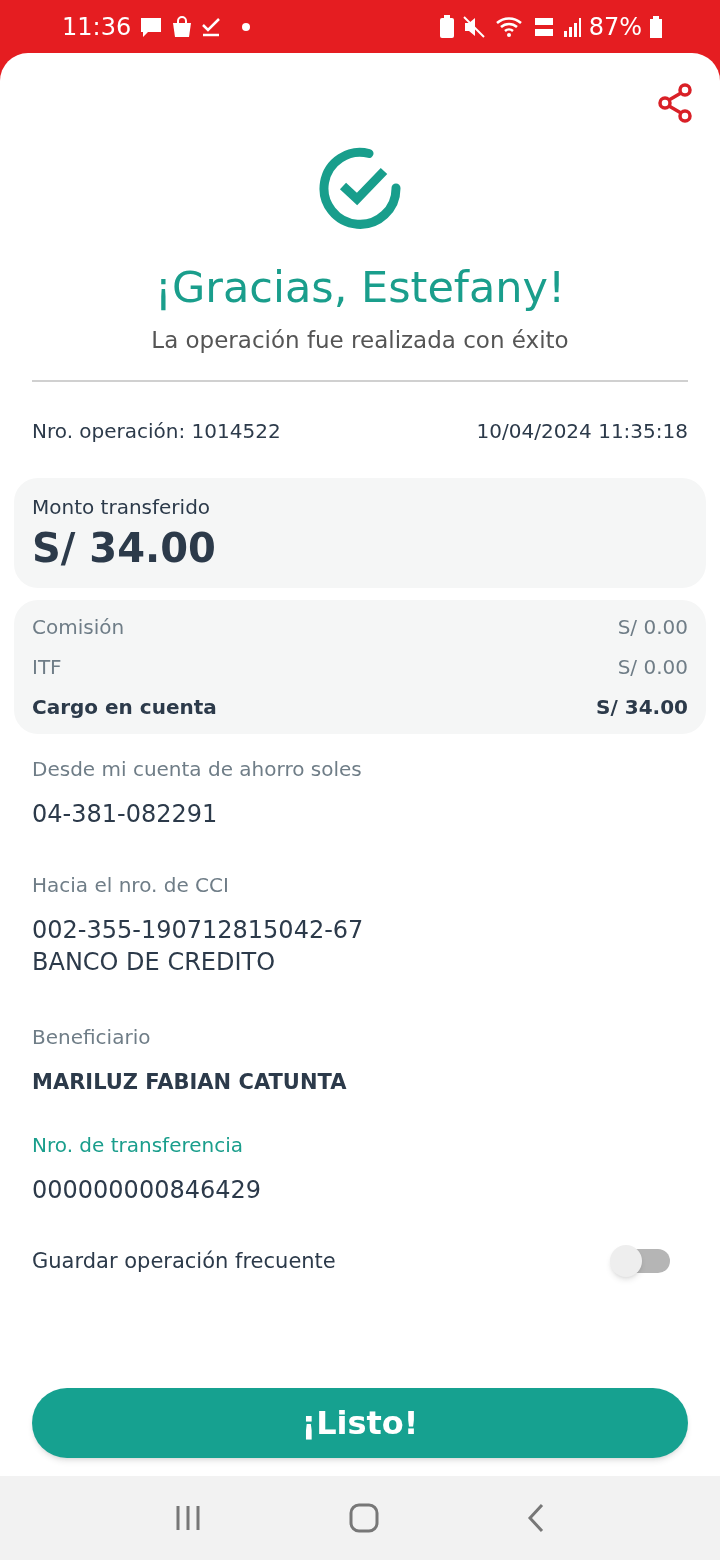 The height and width of the screenshot is (1560, 720). What do you see at coordinates (92, 1037) in the screenshot?
I see `detail-label: Beneficiario` at bounding box center [92, 1037].